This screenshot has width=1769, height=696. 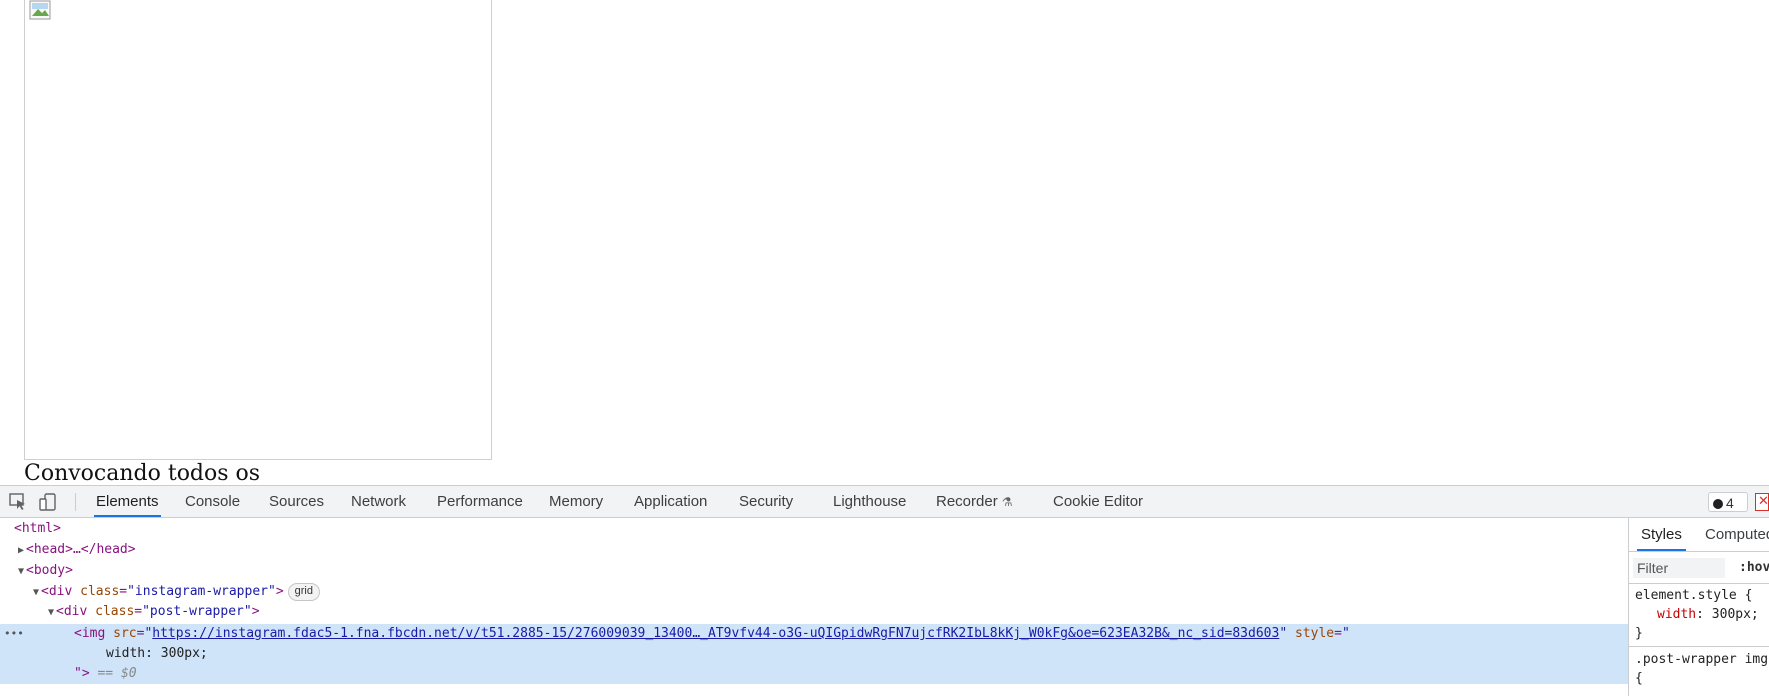 I want to click on tab-styles: Styles, so click(x=1661, y=534).